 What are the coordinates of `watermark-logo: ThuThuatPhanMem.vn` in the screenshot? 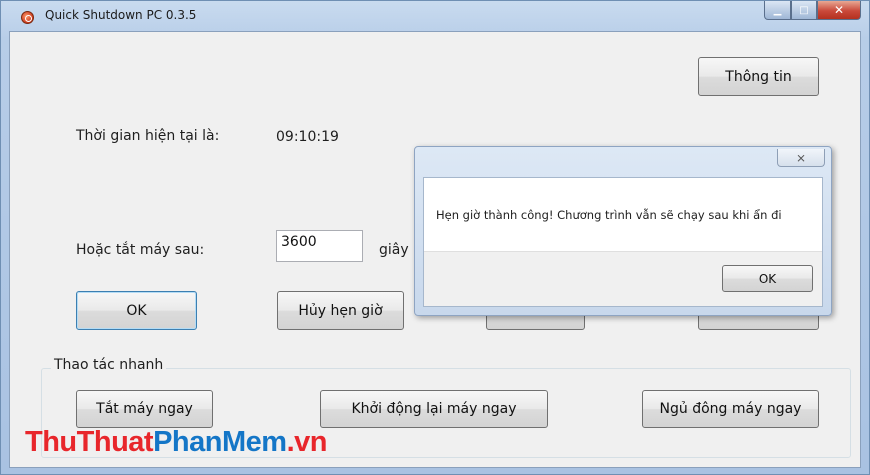 It's located at (176, 442).